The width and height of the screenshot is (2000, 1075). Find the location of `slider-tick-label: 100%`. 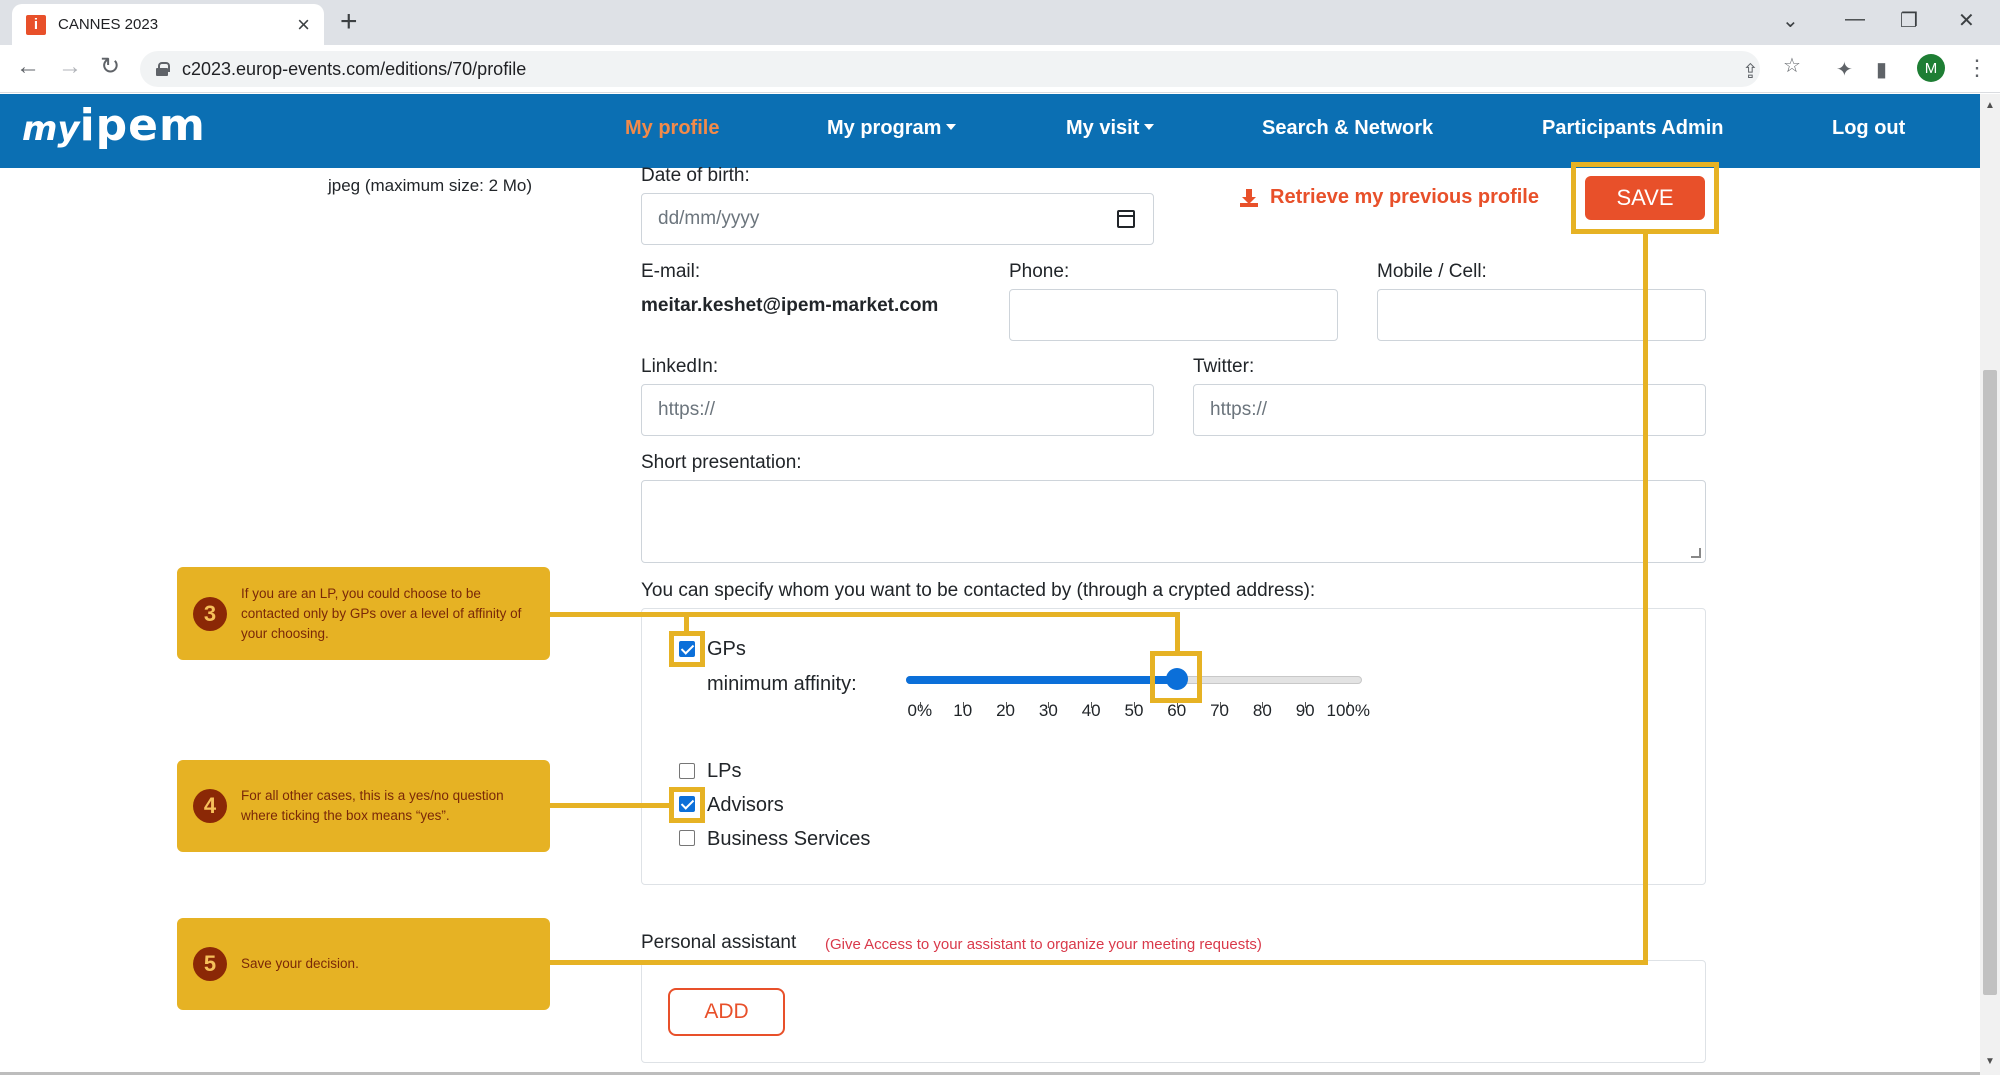

slider-tick-label: 100% is located at coordinates (1348, 710).